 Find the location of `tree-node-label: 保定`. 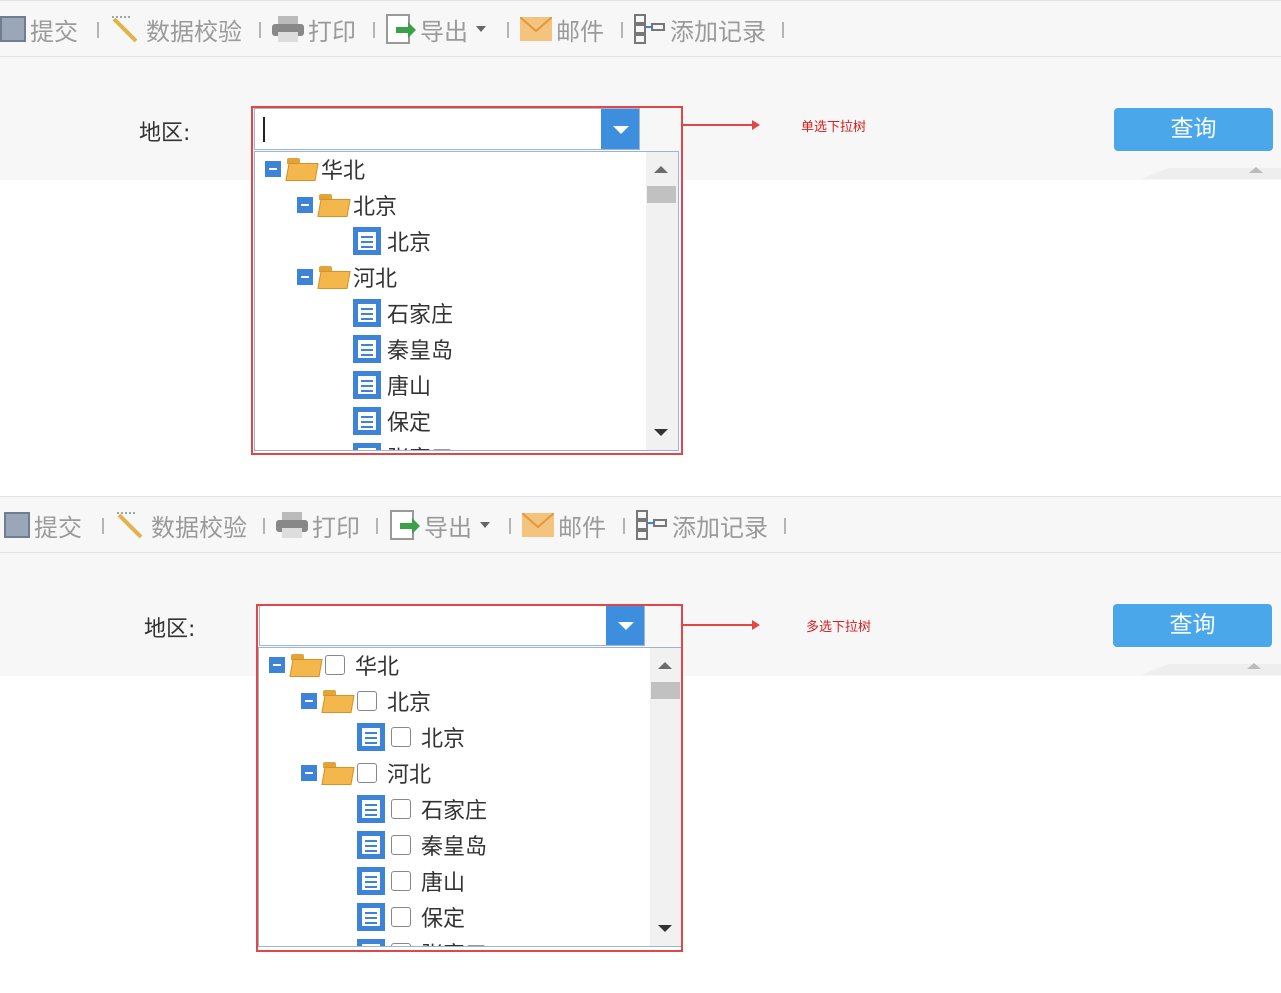

tree-node-label: 保定 is located at coordinates (443, 919).